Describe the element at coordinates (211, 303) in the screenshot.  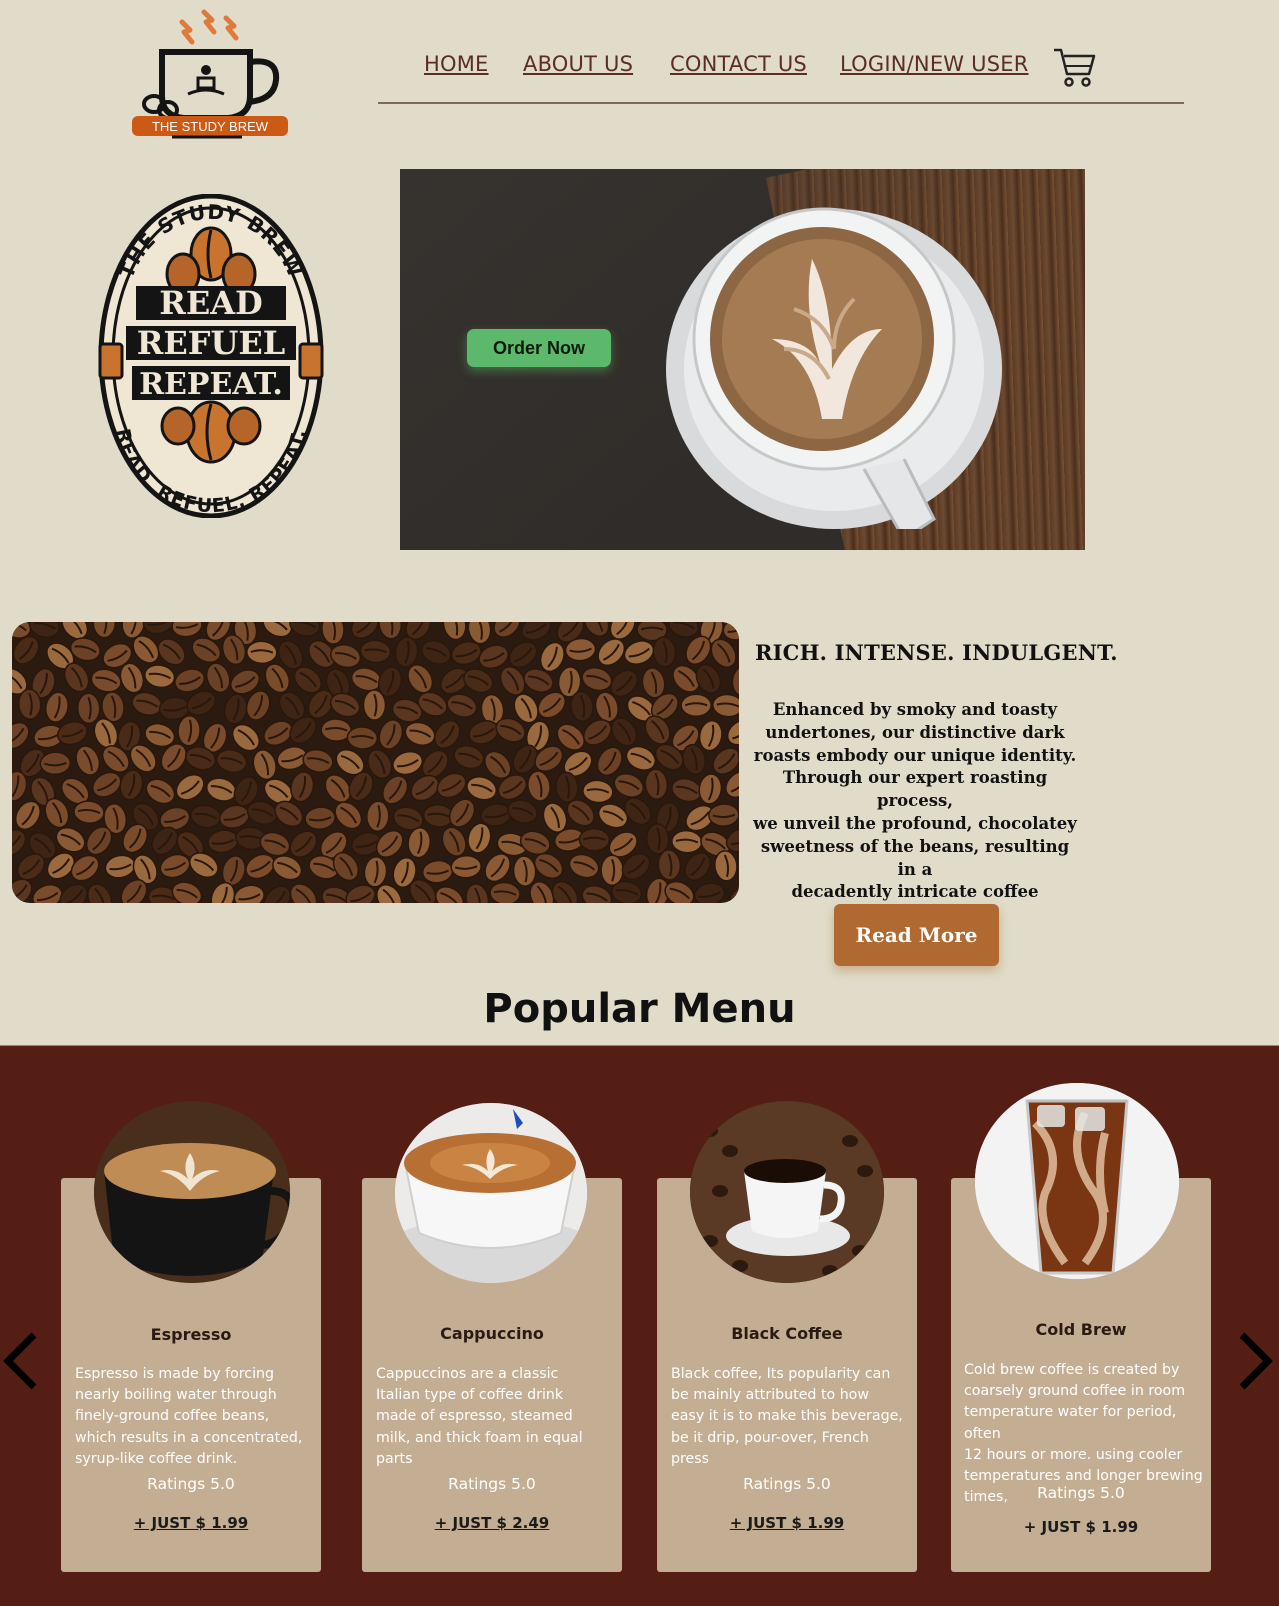
I see `badge-line-read: READ` at that location.